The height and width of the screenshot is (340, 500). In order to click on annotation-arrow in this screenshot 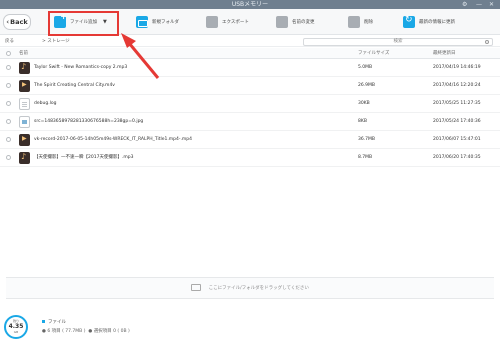, I will do `click(140, 56)`.